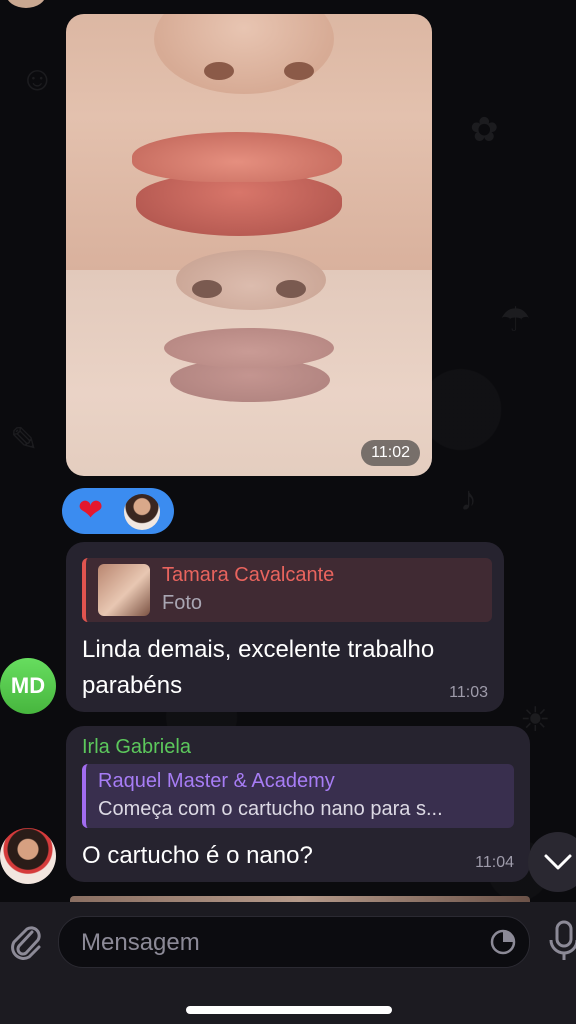 This screenshot has width=576, height=1024. I want to click on doodle-icon: ✿, so click(484, 130).